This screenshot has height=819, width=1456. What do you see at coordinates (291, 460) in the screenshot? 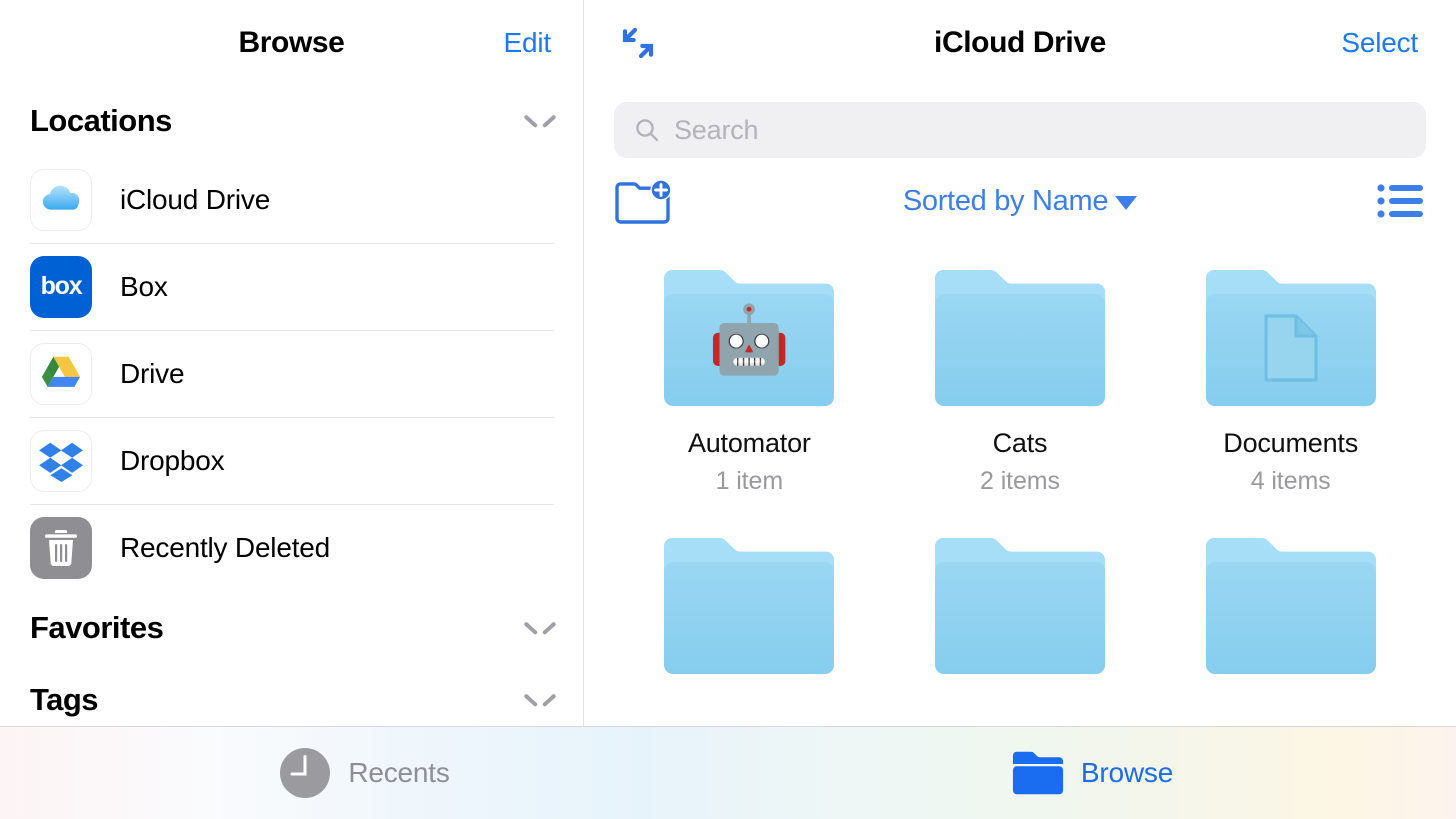
I see `sidebar-item-dropbox: Dropbox` at bounding box center [291, 460].